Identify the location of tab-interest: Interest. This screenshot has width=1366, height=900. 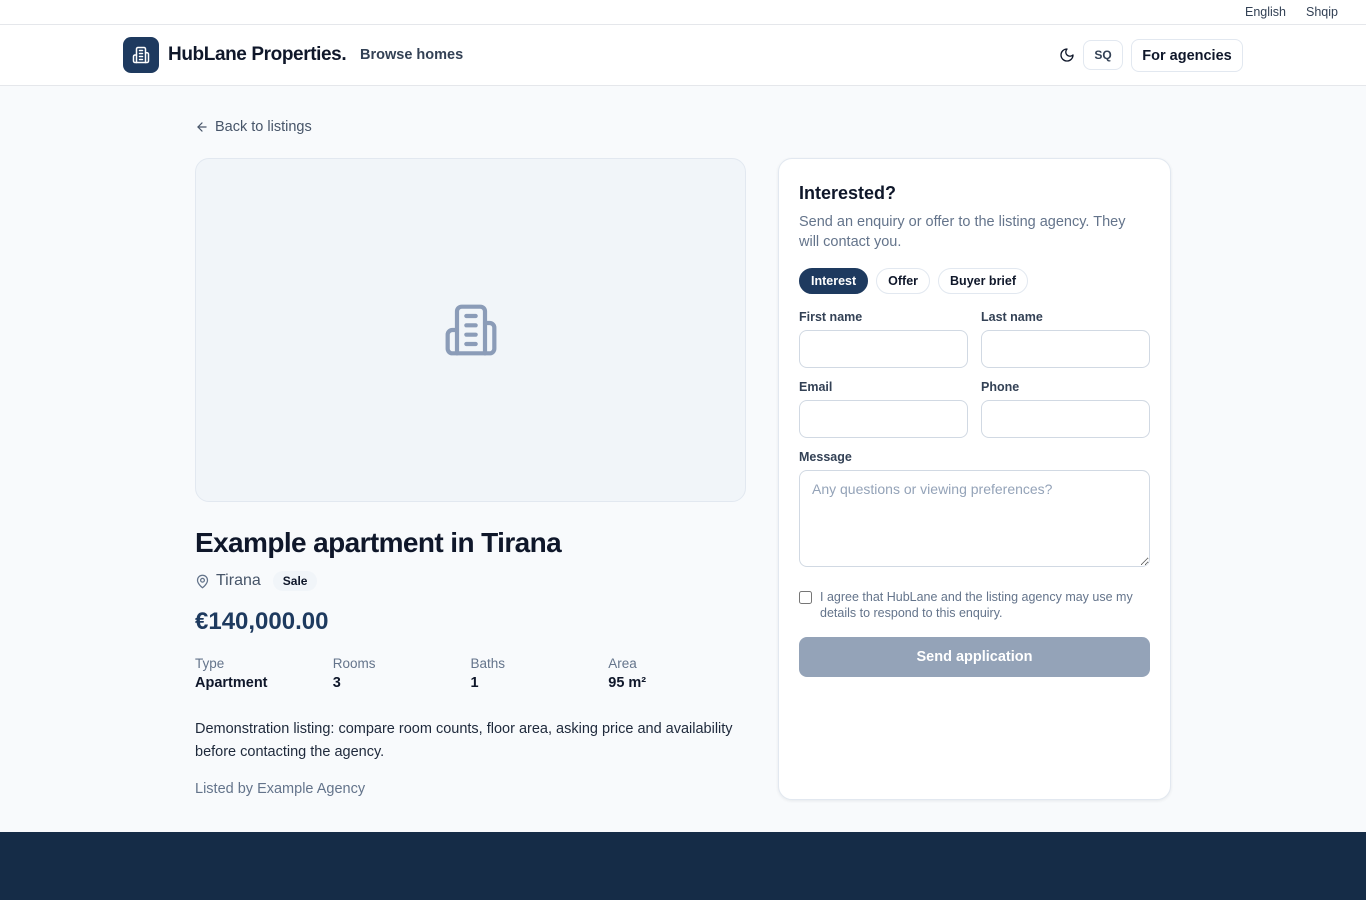
(834, 281).